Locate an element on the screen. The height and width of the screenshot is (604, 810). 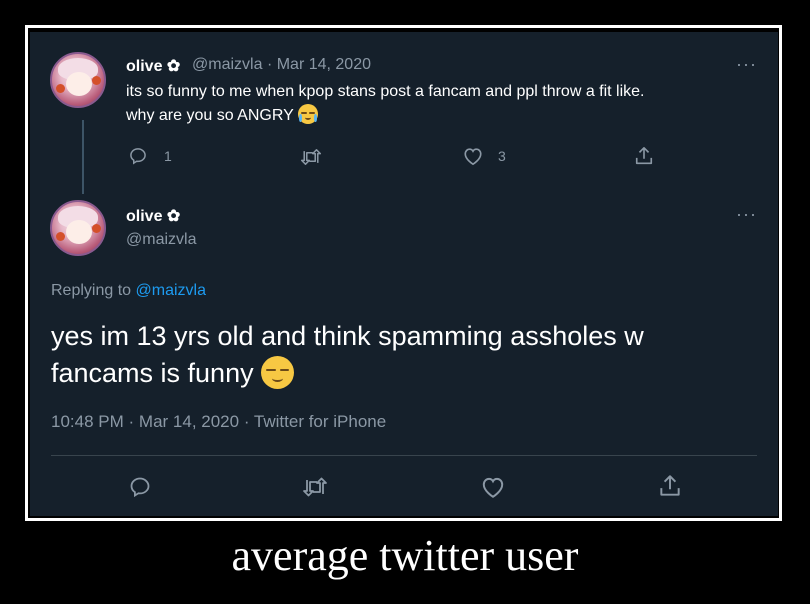
like-button is located at coordinates (493, 487).